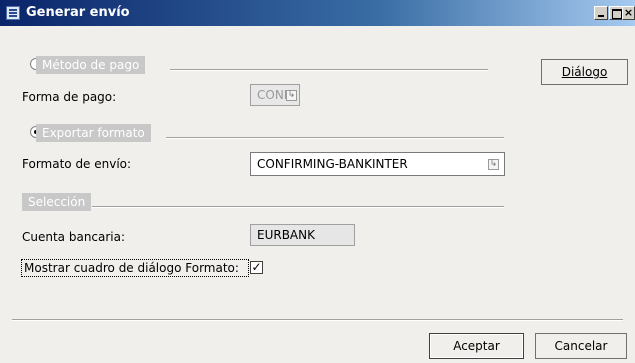  I want to click on mostrar-dialogo-checkbox: ✓, so click(256, 267).